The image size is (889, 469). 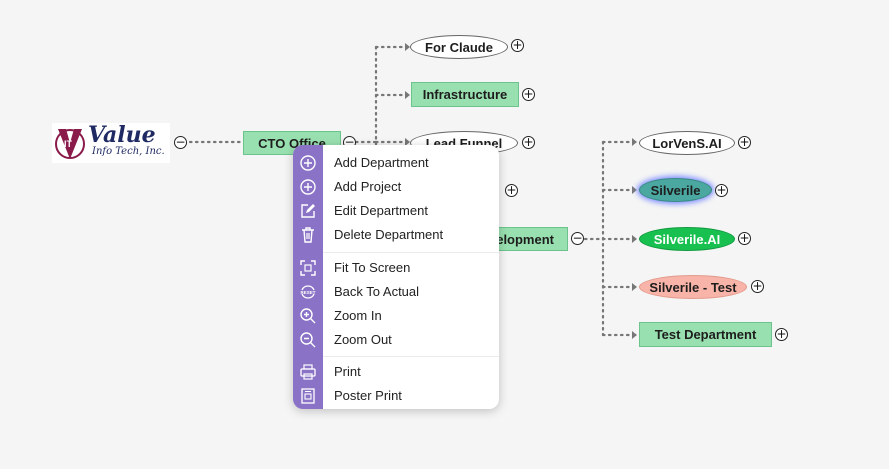 What do you see at coordinates (368, 395) in the screenshot?
I see `menu-item-label: Poster Print` at bounding box center [368, 395].